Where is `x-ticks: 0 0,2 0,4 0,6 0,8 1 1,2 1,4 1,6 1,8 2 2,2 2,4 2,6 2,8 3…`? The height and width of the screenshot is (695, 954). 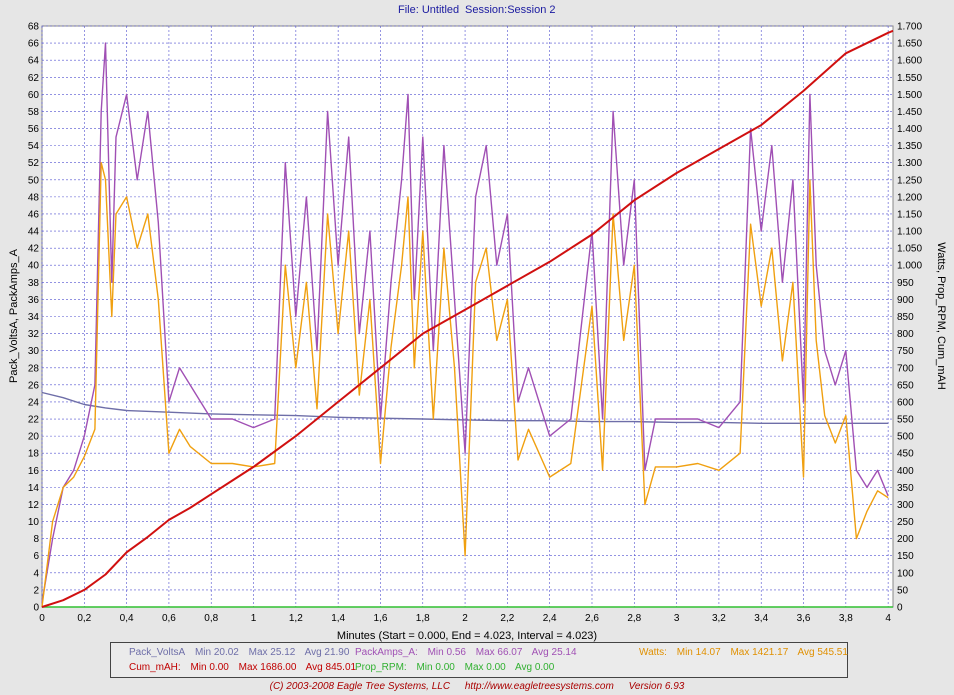 x-ticks: 0 0,2 0,4 0,6 0,8 1 1,2 1,4 1,6 1,8 2 2,2 2,4 2,6 2,8 3… is located at coordinates (465, 618).